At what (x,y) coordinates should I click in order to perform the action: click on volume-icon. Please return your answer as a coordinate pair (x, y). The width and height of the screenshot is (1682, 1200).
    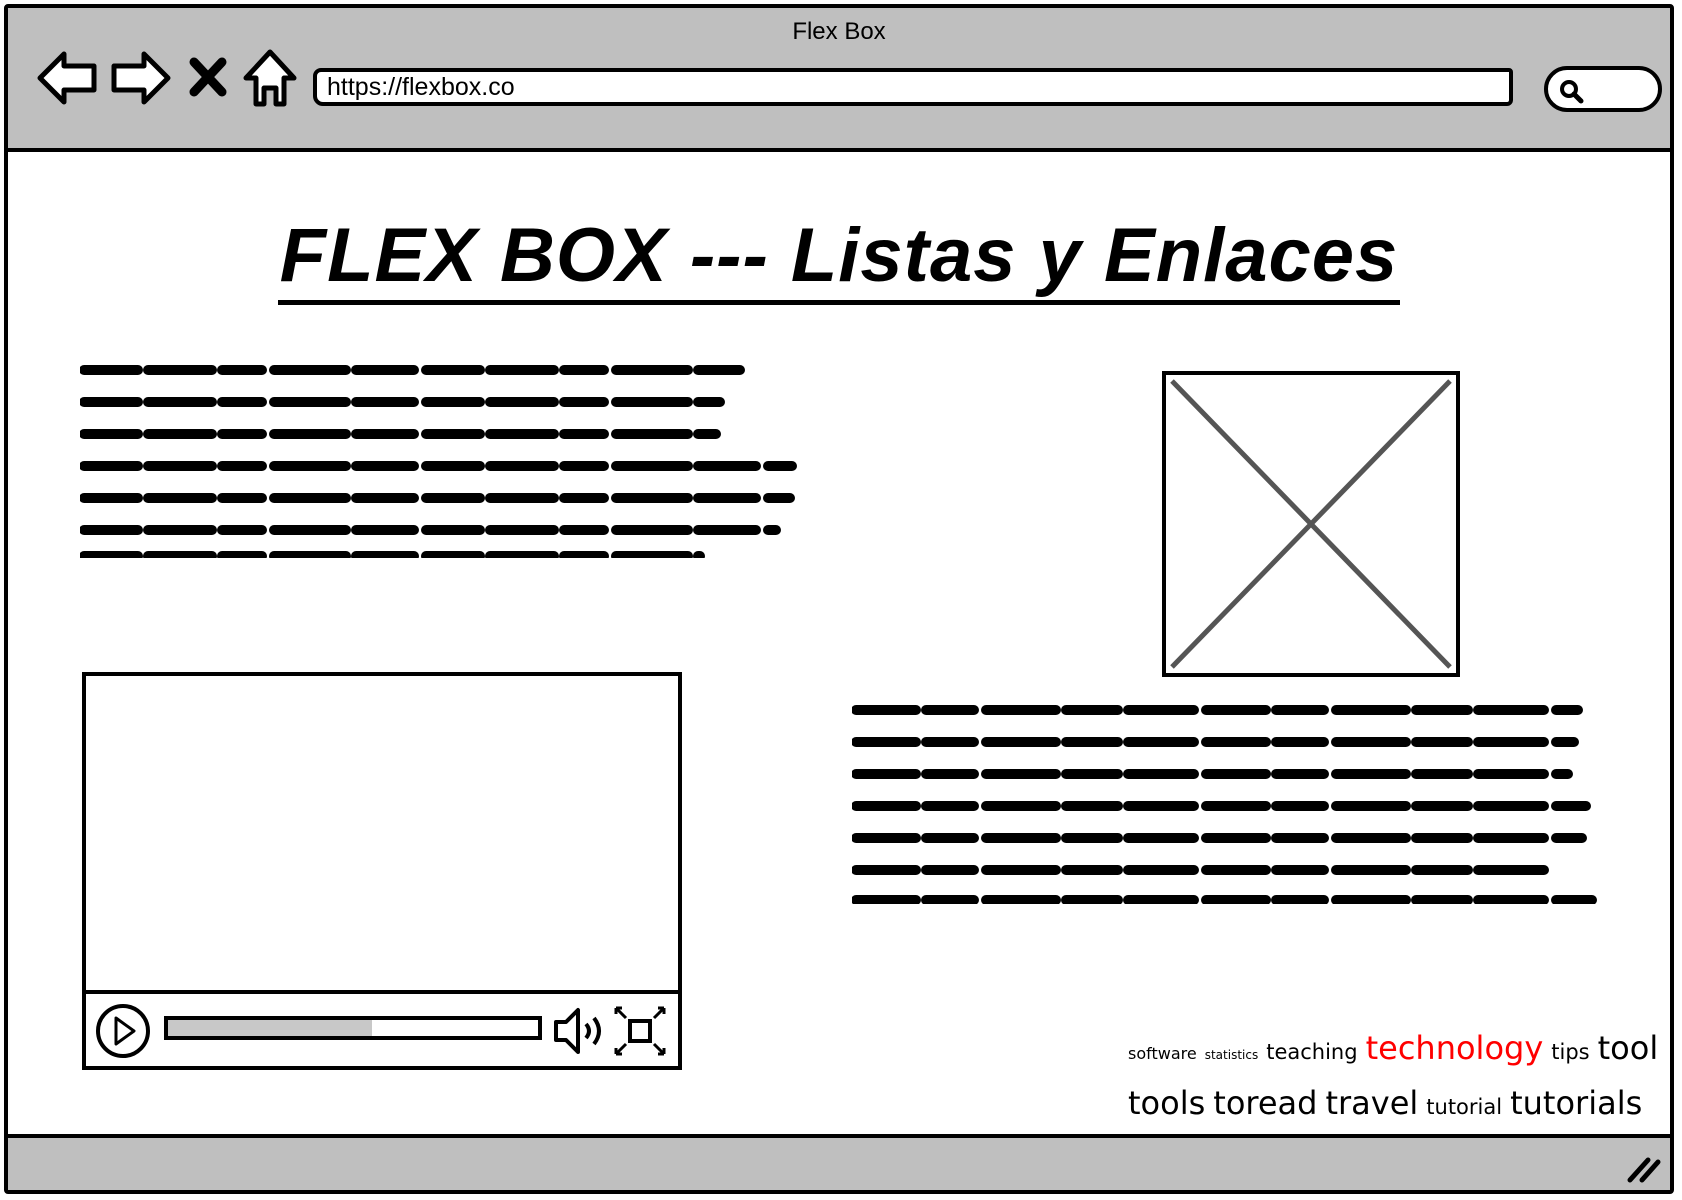
    Looking at the image, I should click on (580, 1031).